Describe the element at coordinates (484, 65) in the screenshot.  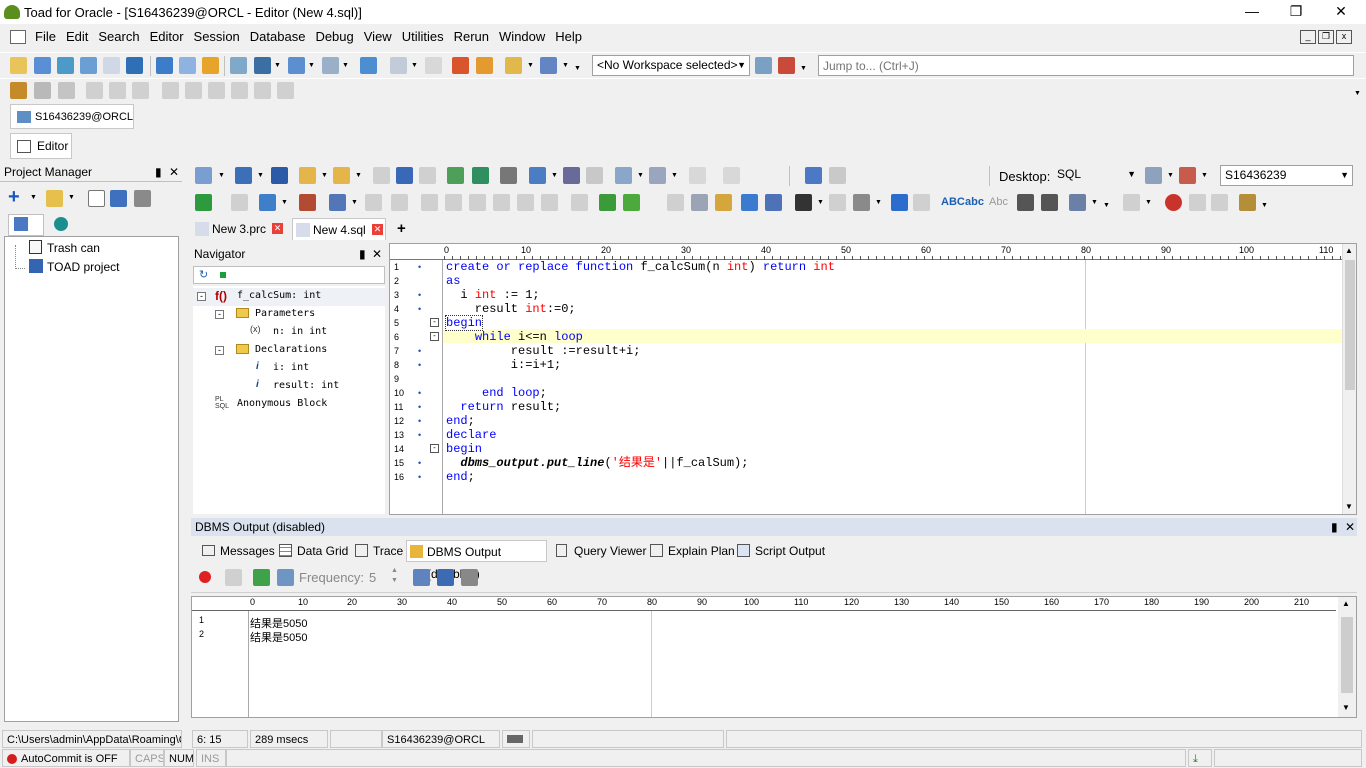
I see `import-icon` at that location.